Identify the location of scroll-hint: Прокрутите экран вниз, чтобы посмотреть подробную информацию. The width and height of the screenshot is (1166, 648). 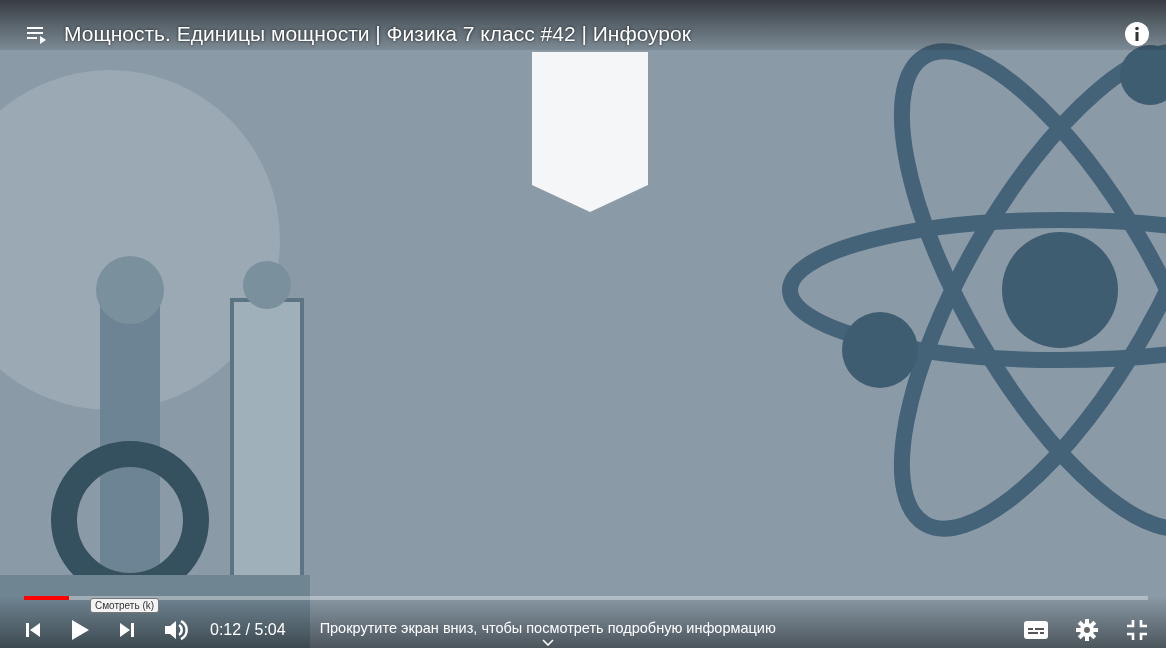
(547, 628).